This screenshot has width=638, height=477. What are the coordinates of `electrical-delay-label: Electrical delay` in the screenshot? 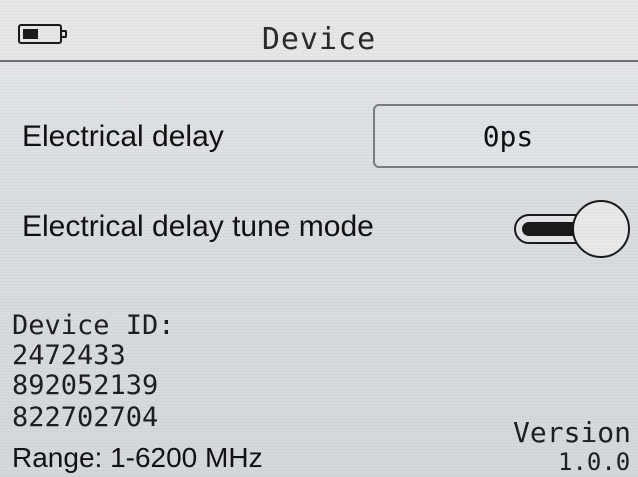 It's located at (123, 136).